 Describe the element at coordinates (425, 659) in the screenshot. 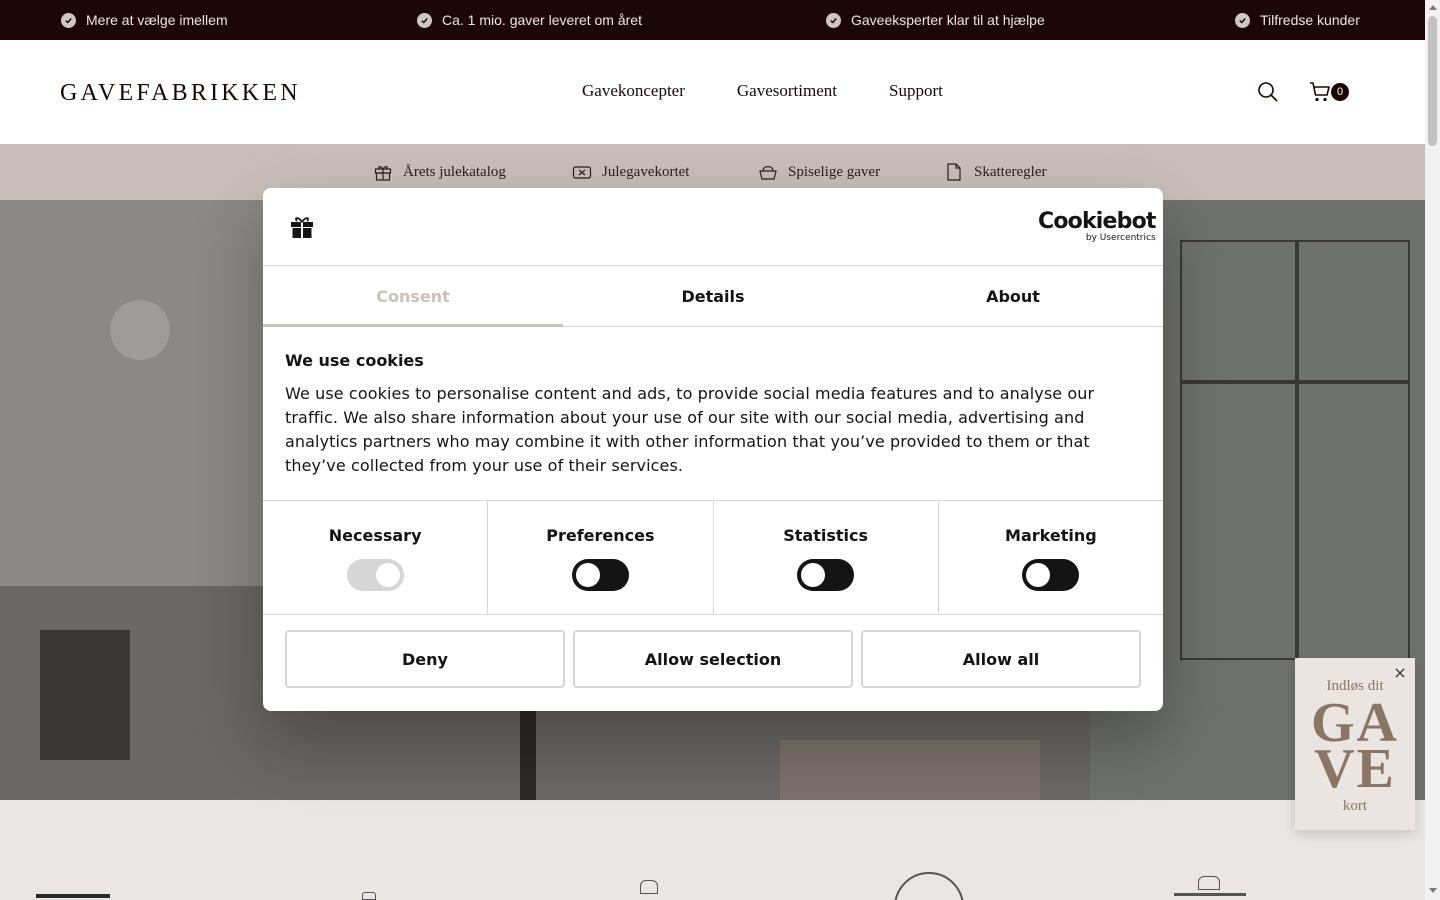

I see `deny-button: Deny` at that location.